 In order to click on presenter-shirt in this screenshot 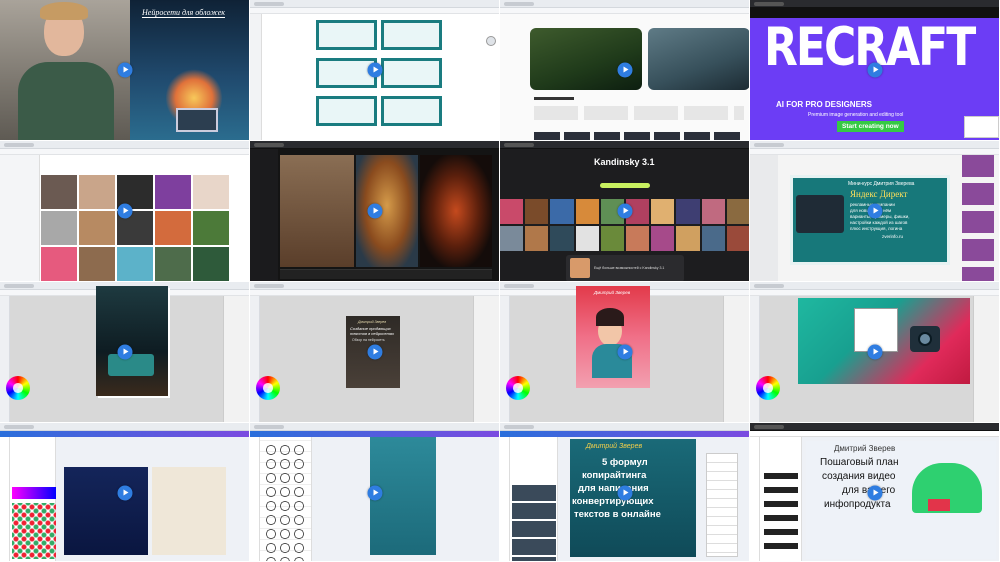, I will do `click(66, 101)`.